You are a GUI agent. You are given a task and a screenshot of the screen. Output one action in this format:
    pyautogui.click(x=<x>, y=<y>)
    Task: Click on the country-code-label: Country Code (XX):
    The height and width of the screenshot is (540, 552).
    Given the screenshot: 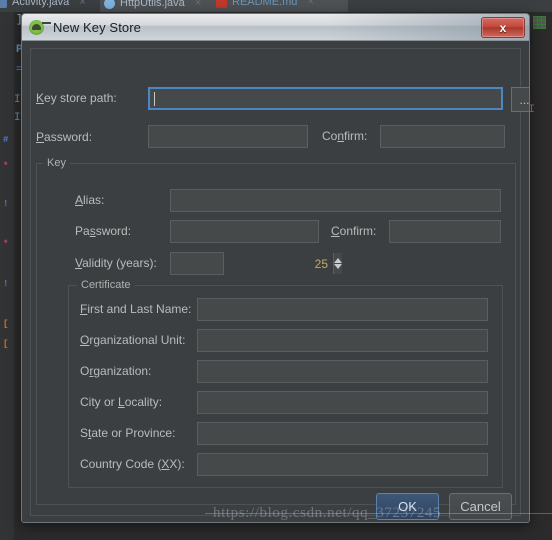 What is the action you would take?
    pyautogui.click(x=132, y=464)
    